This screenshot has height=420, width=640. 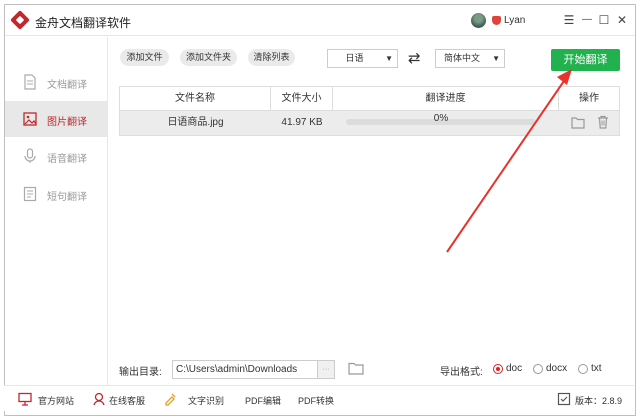 I want to click on ocr-link: 文字识别, so click(x=206, y=400).